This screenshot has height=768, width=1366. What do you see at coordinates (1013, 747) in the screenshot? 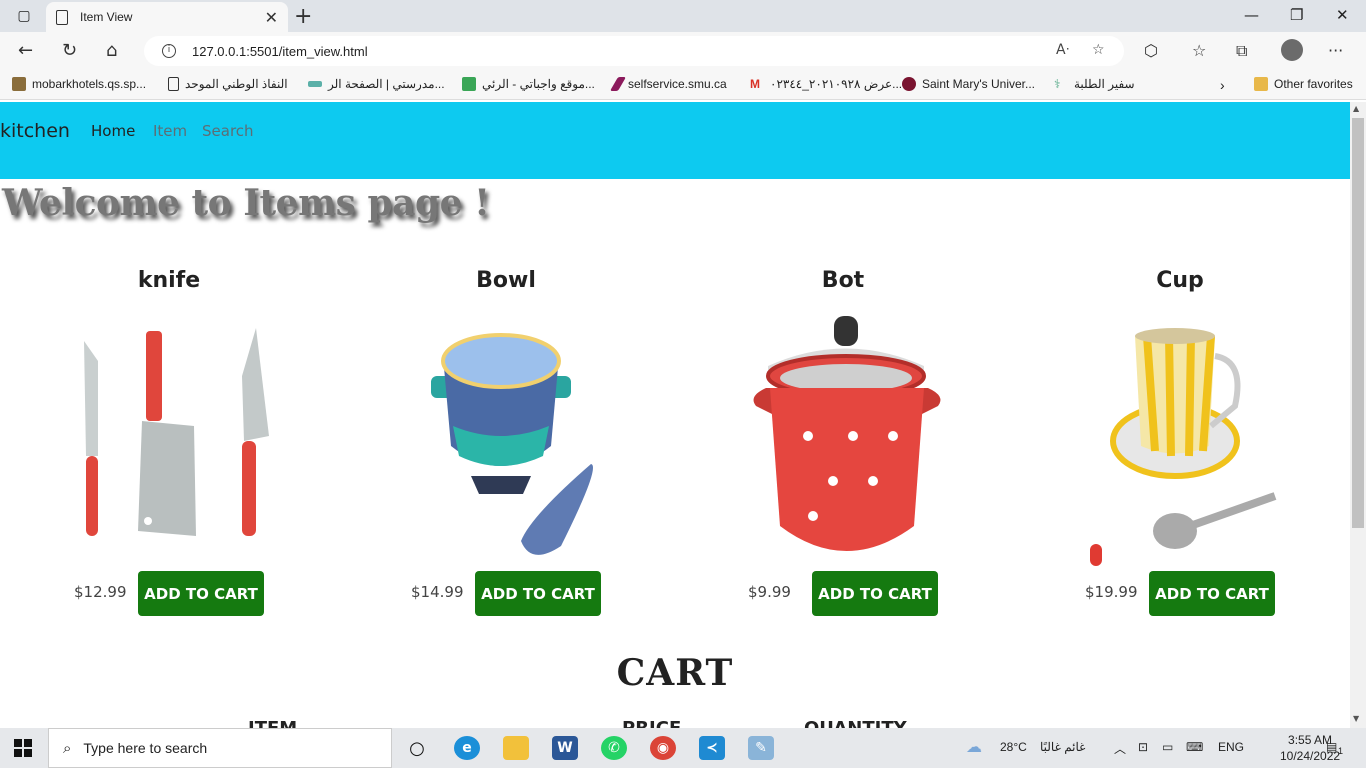
I see `weather-temp: 28°C` at bounding box center [1013, 747].